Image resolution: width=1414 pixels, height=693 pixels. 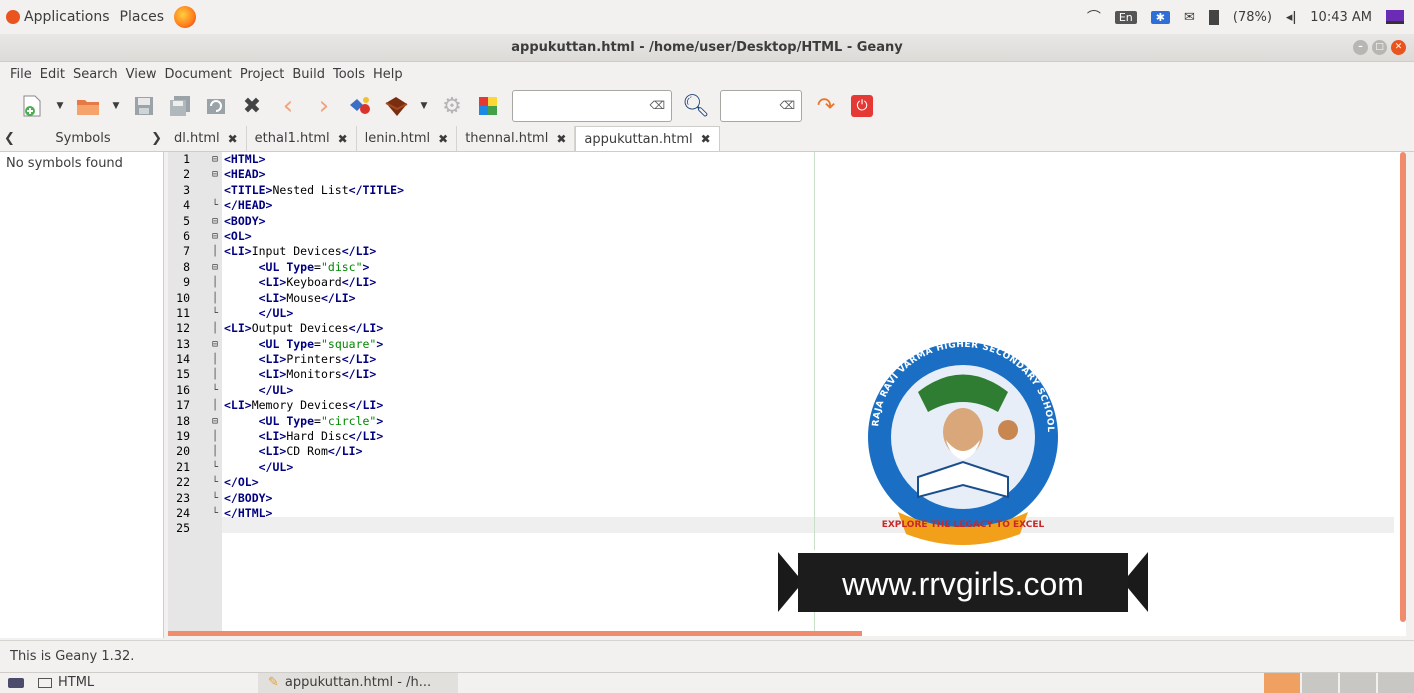 What do you see at coordinates (9, 138) in the screenshot?
I see `sidebar-prev-icon: ❮` at bounding box center [9, 138].